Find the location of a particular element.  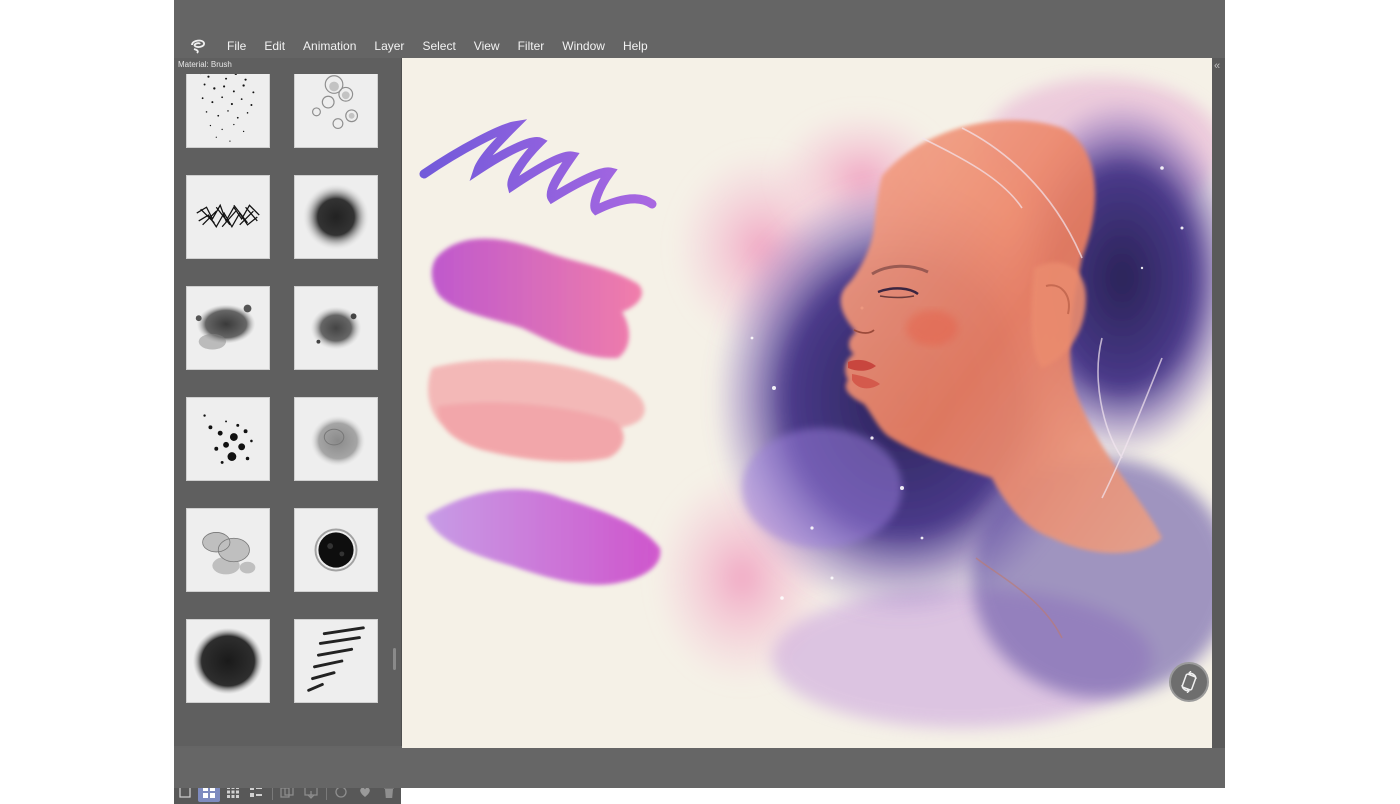

app-logo-icon is located at coordinates (198, 46).